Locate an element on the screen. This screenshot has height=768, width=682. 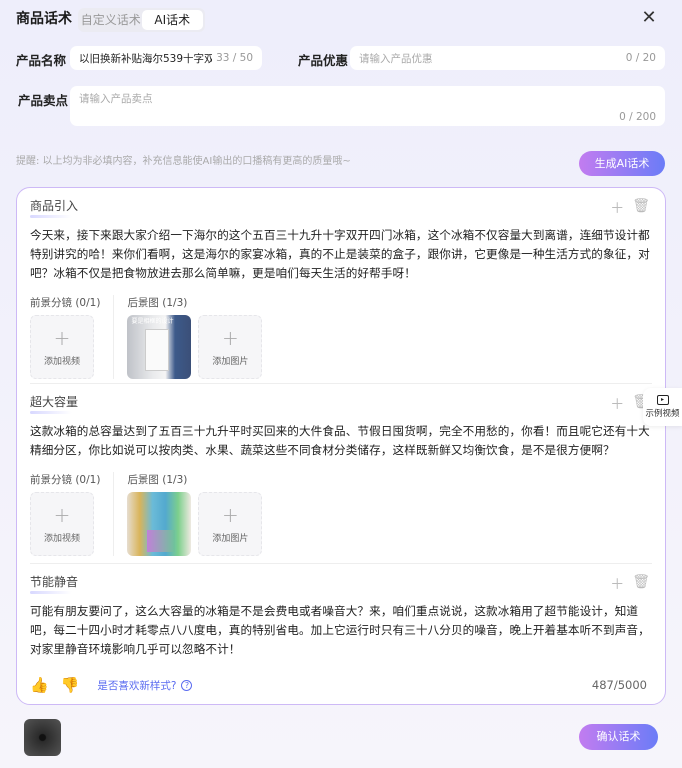
tab-ai: AI话术 is located at coordinates (172, 20).